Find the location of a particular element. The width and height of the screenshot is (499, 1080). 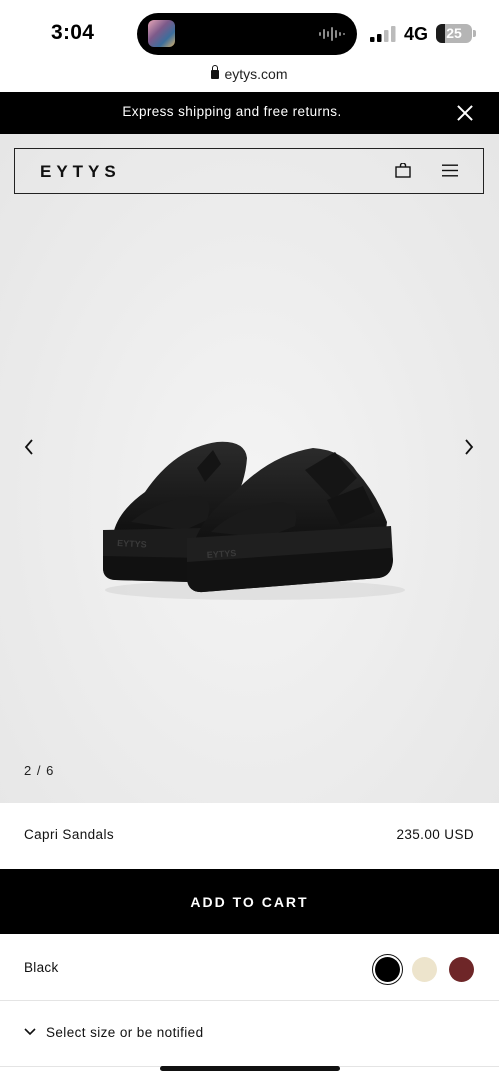

lock-icon is located at coordinates (215, 72).